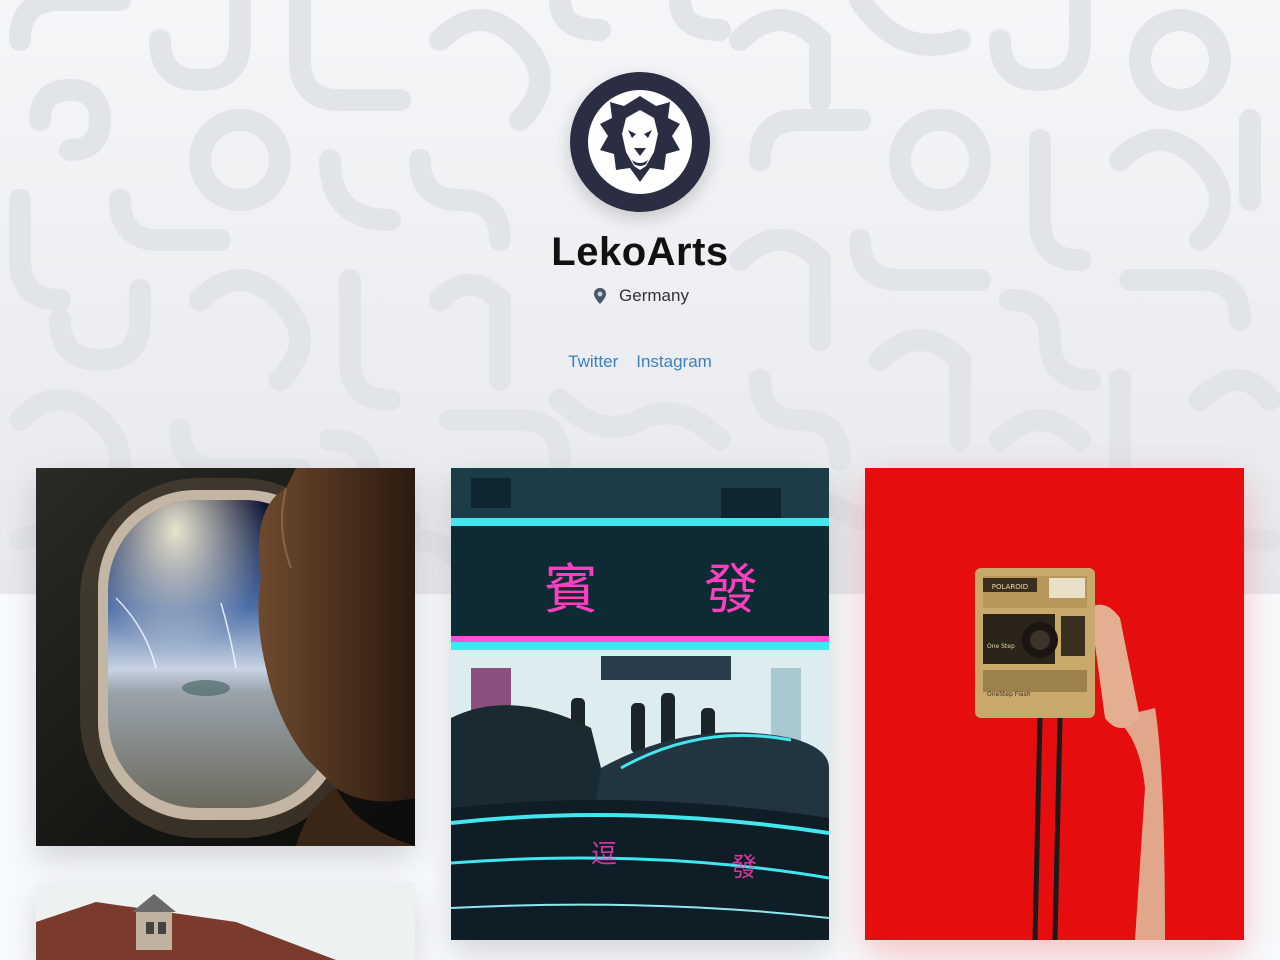  I want to click on twitter-link: Twitter, so click(593, 362).